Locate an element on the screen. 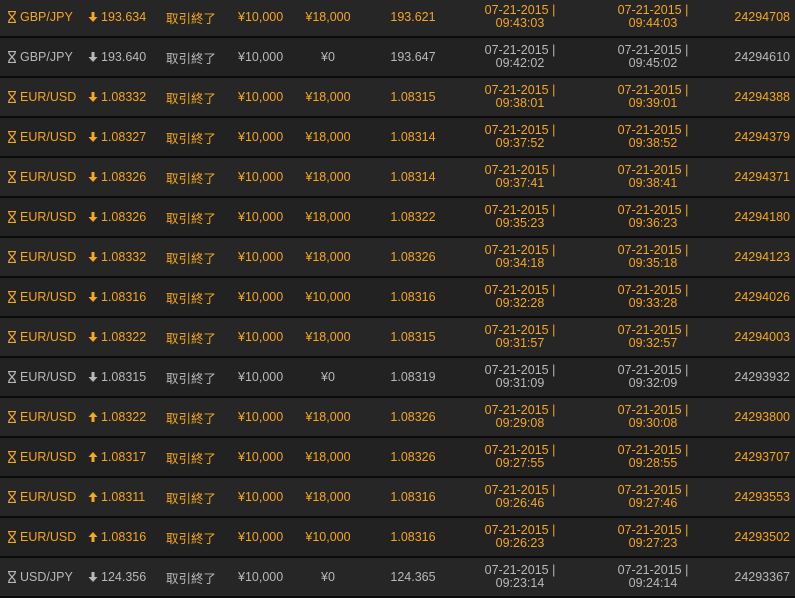  close-time-text: 09:38:41 is located at coordinates (653, 183).